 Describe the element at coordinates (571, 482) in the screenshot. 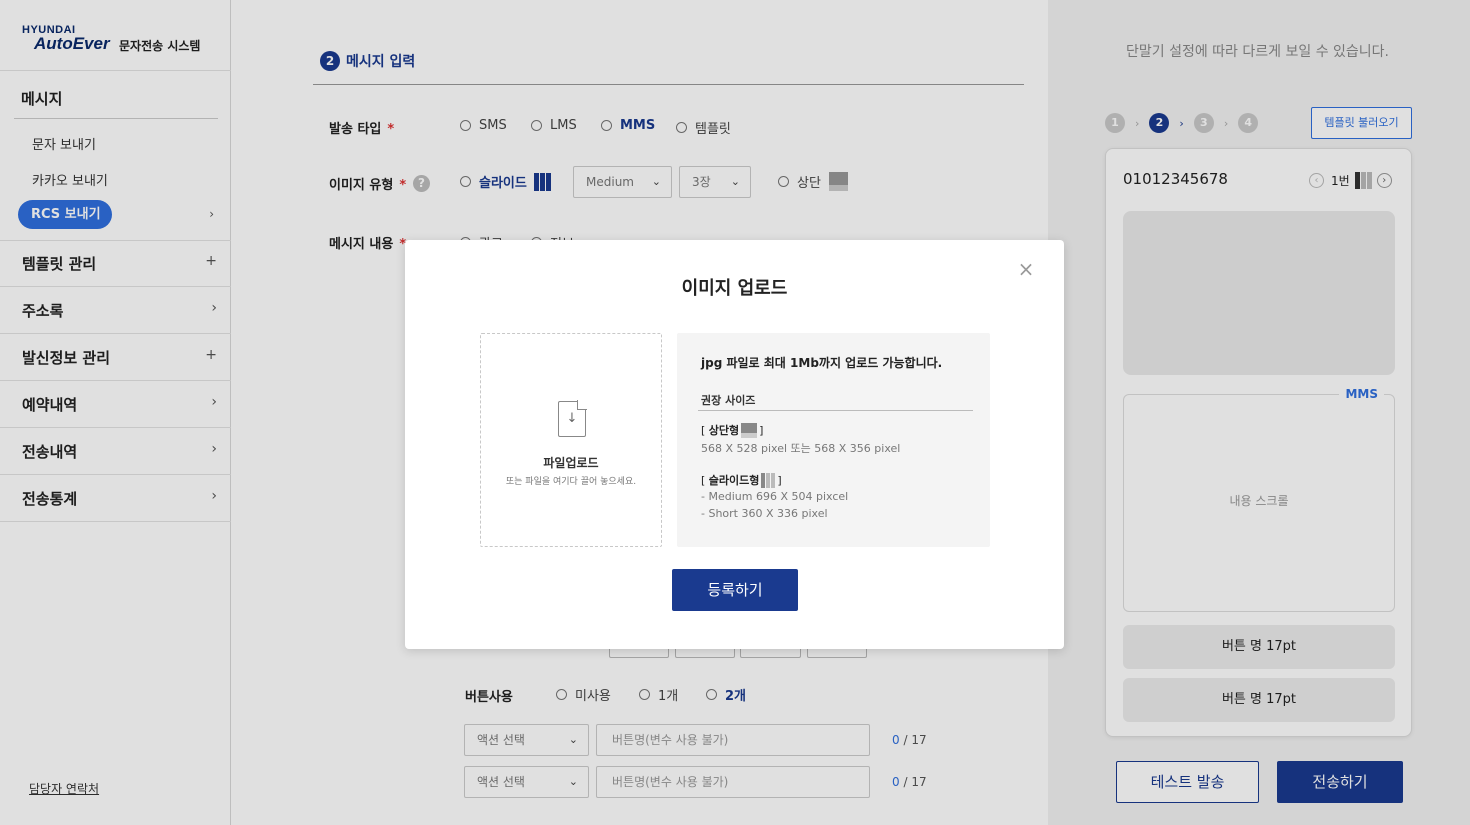

I see `upload-hint: 또는 파일을 여기다 끌어 놓으세요.` at that location.